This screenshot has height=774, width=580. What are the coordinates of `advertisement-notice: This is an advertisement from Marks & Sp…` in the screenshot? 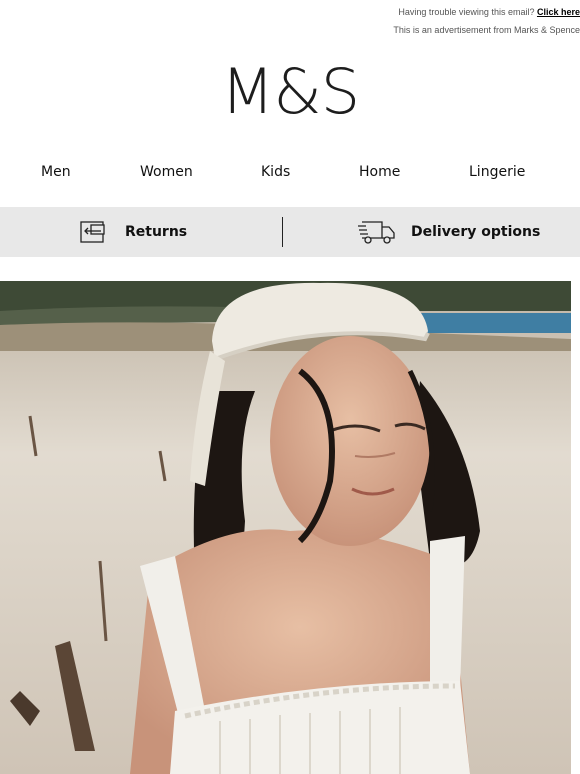 It's located at (486, 30).